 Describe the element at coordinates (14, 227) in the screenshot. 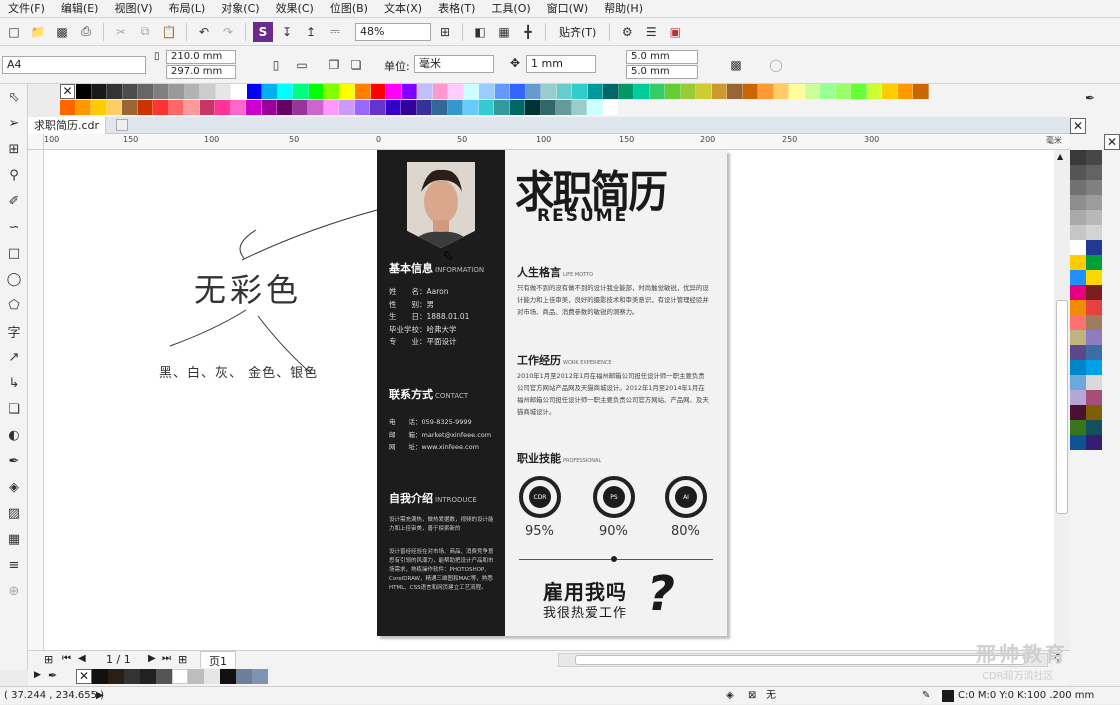

I see `artistic-media-icon: ∽` at that location.